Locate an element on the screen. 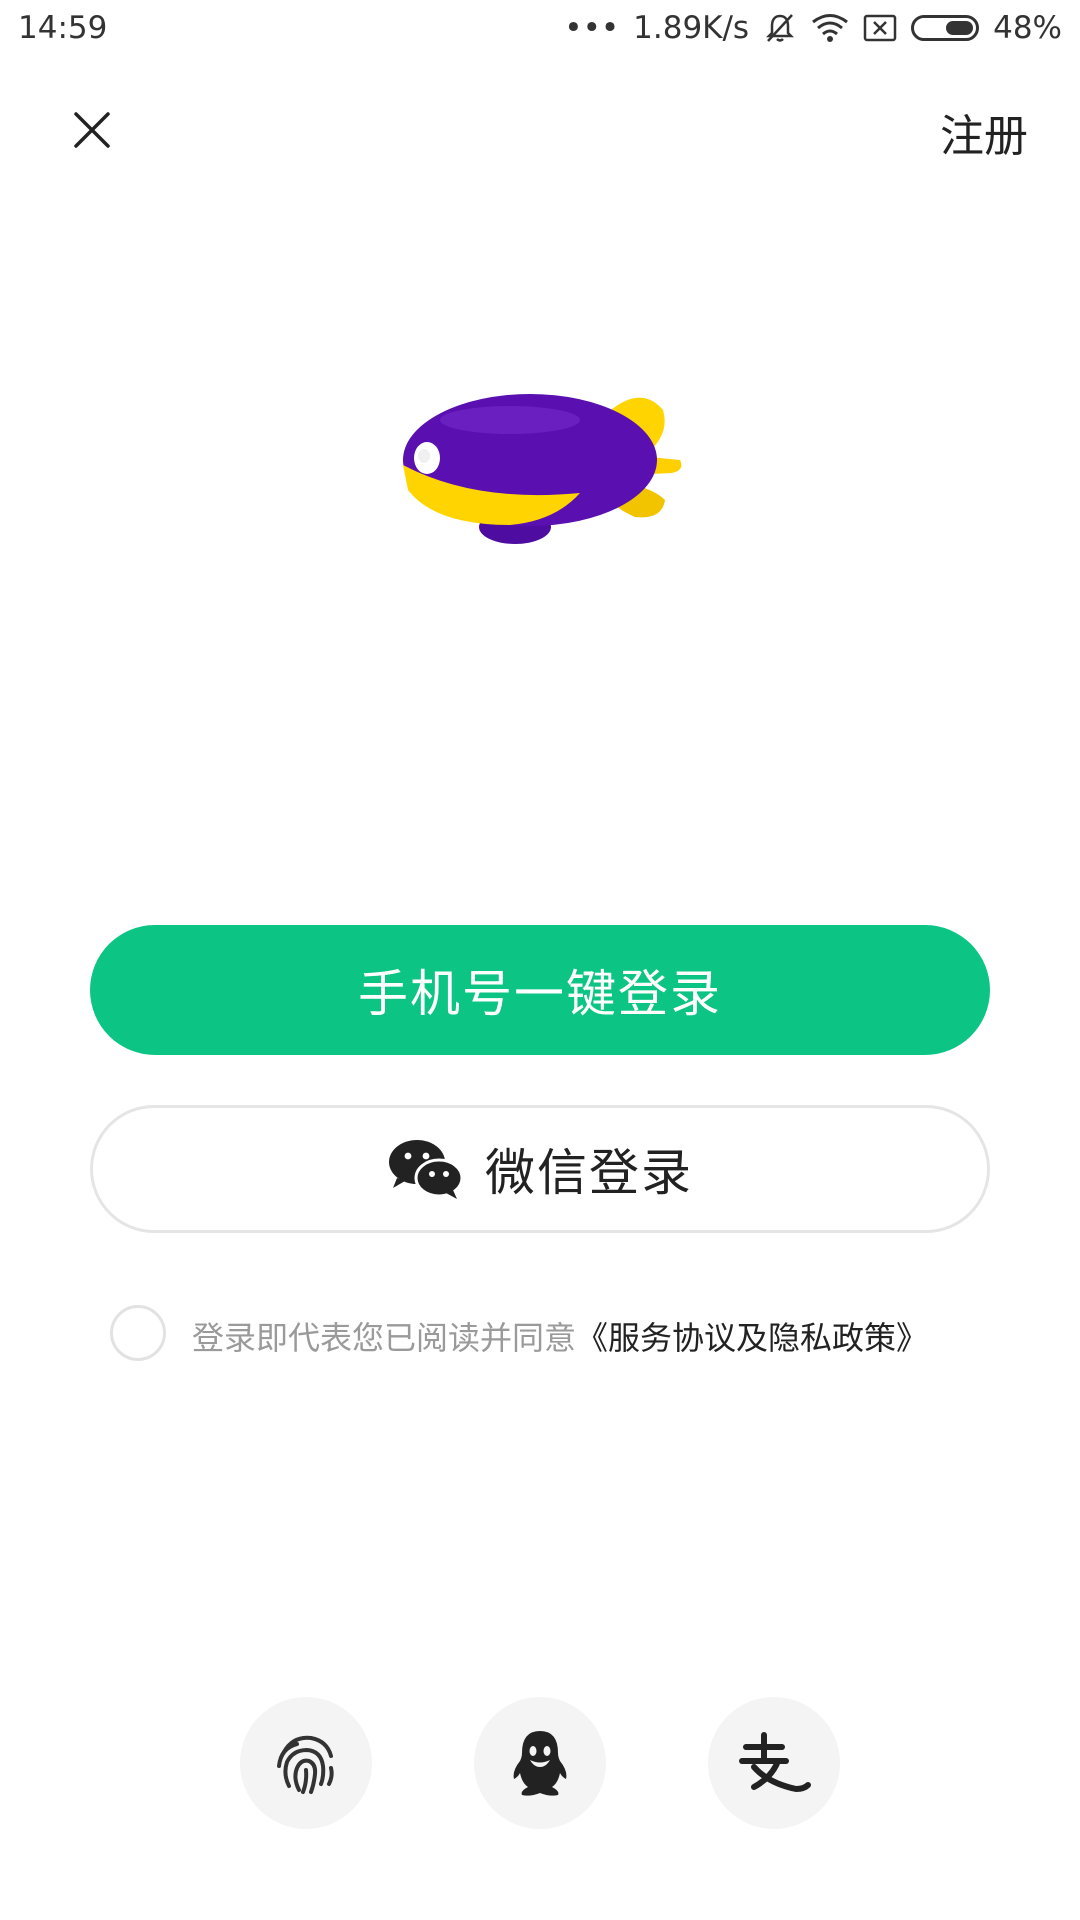  wechat-icon is located at coordinates (426, 1169).